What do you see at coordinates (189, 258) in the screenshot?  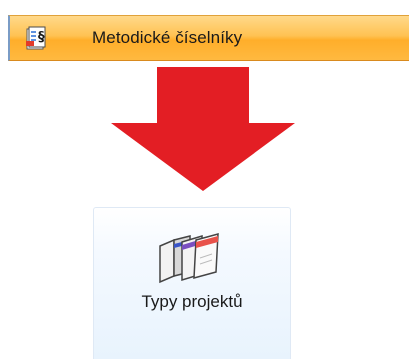 I see `project-types-folders-icon` at bounding box center [189, 258].